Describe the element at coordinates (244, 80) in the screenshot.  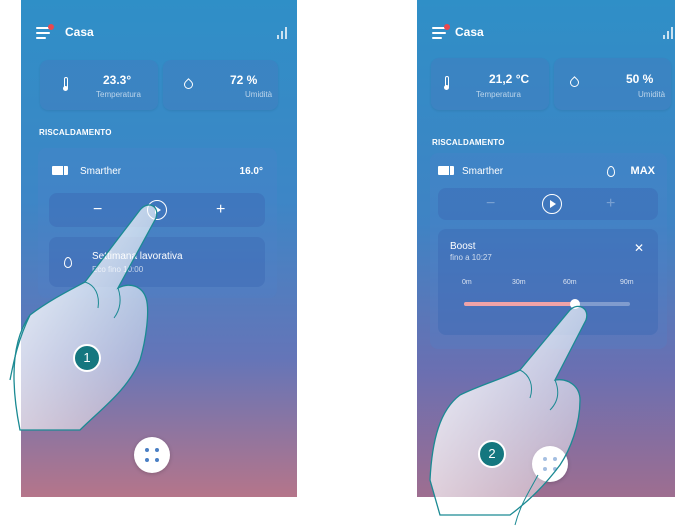
I see `humidity-value: 72 %` at that location.